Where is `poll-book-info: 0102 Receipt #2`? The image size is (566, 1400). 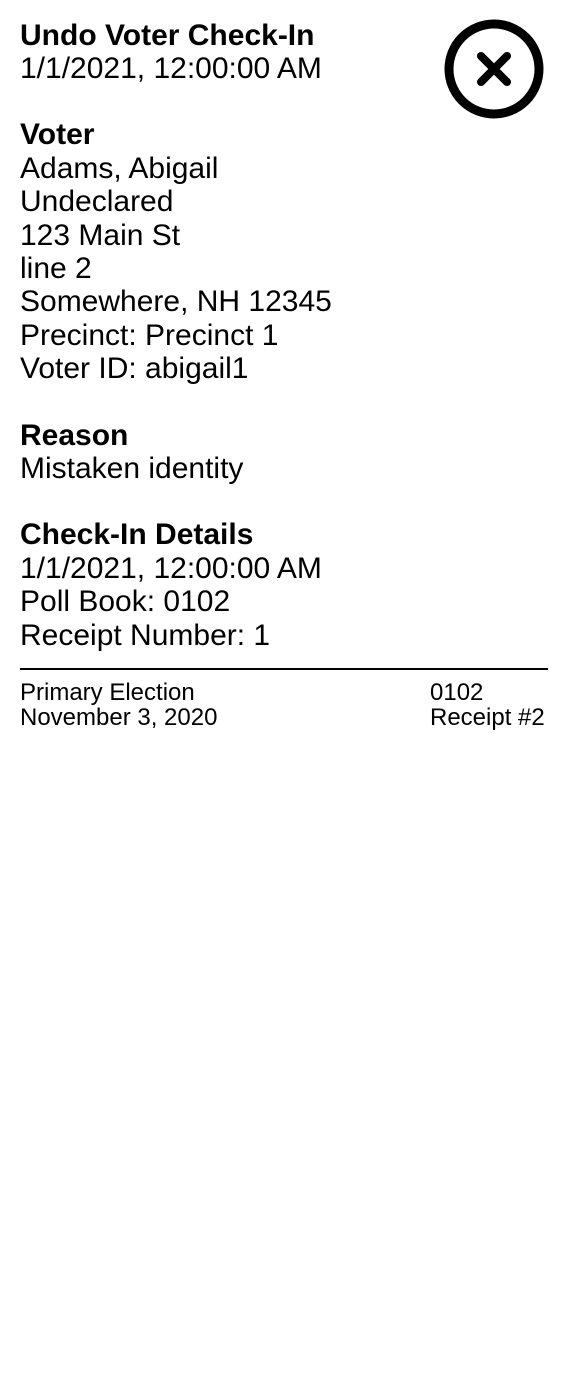 poll-book-info: 0102 Receipt #2 is located at coordinates (487, 705).